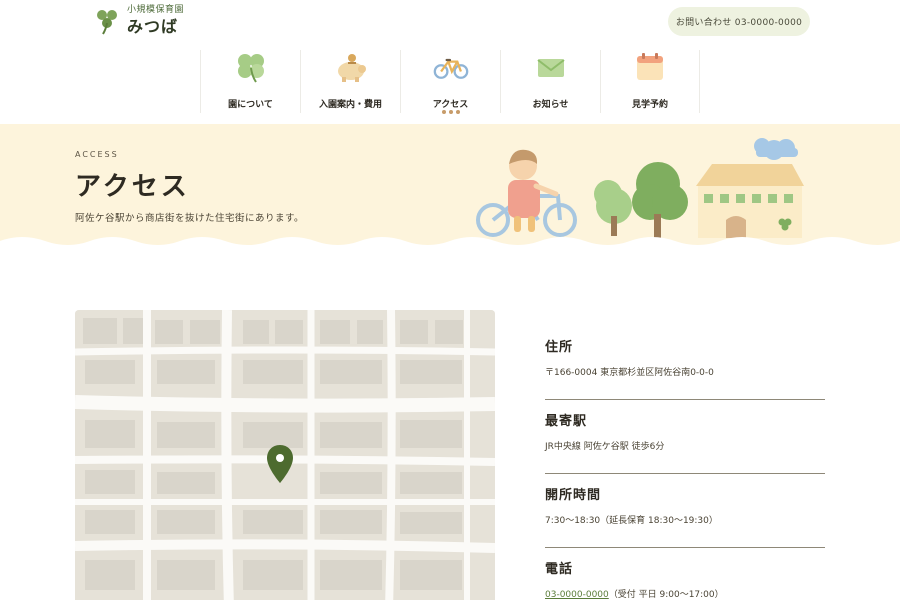 This screenshot has height=600, width=900. Describe the element at coordinates (280, 464) in the screenshot. I see `location-pin-icon` at that location.